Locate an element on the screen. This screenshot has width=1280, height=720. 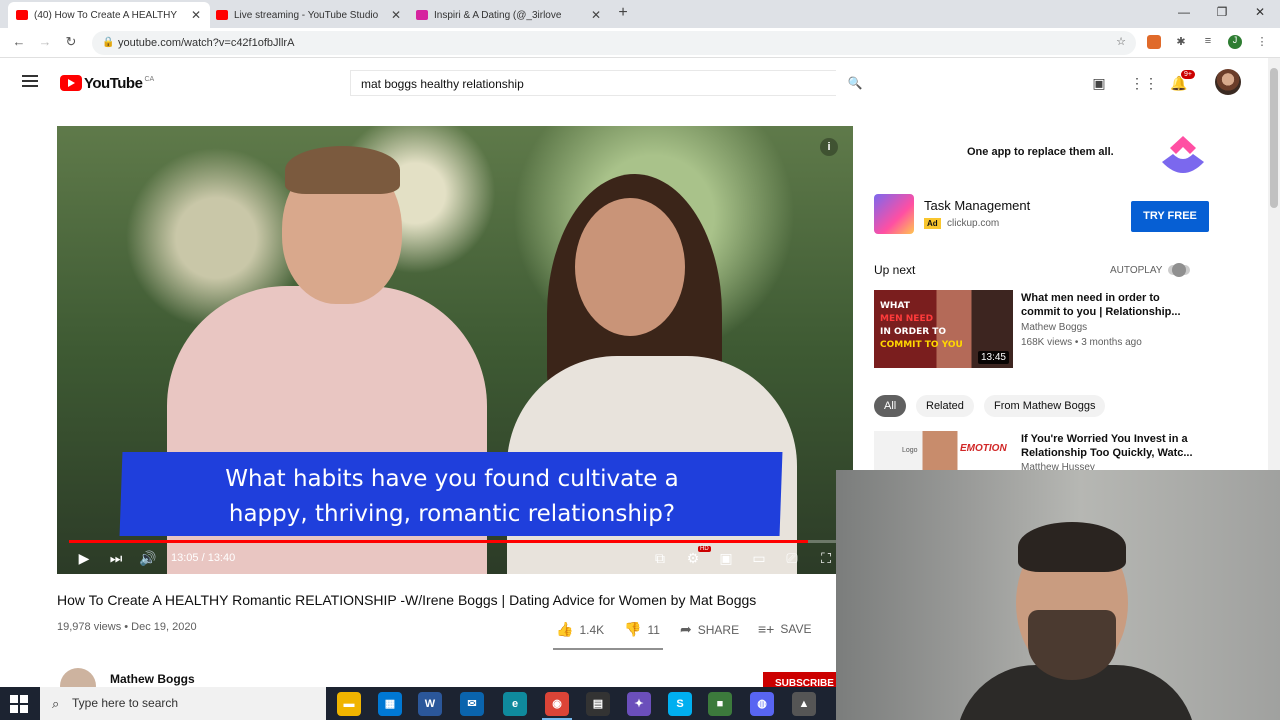
save-button: ≡+ SAVE is located at coordinates (784, 629).